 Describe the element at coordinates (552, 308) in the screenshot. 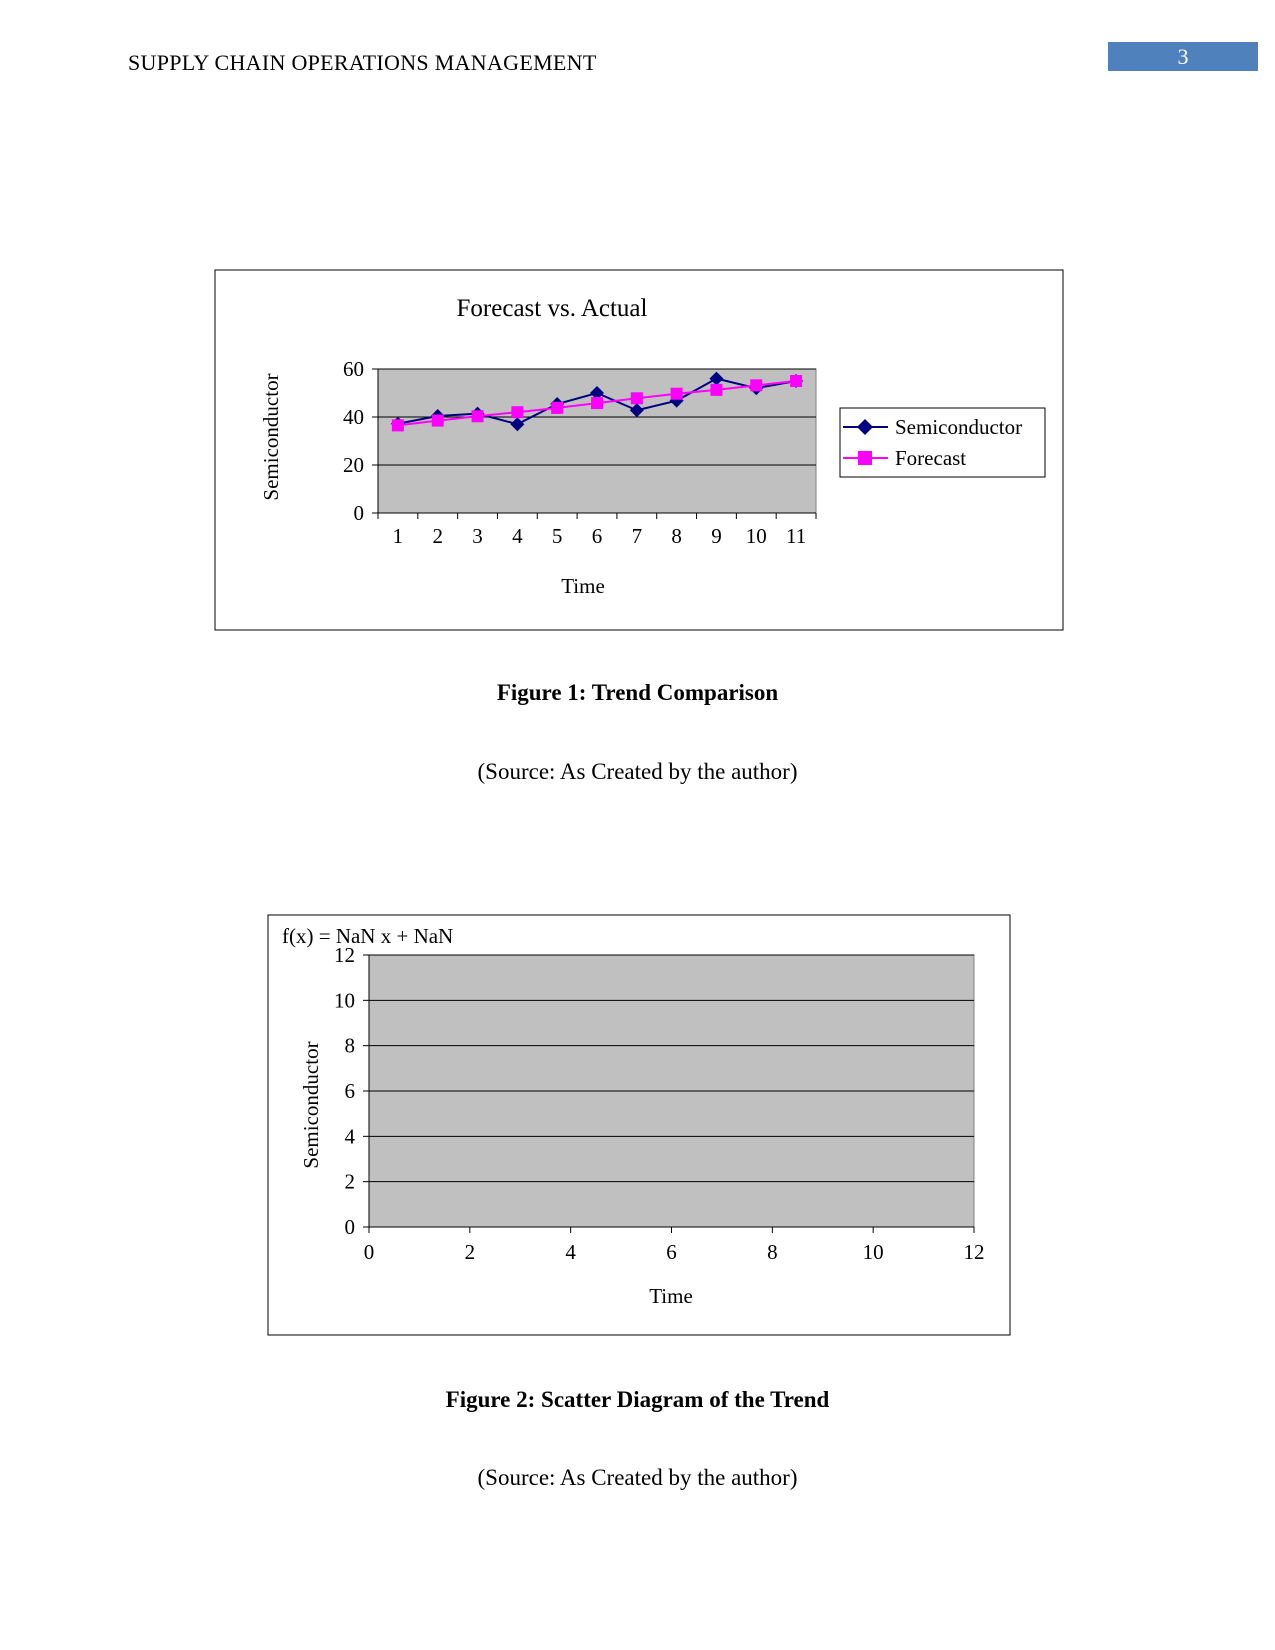

I see `chart-1-title: Forecast vs. Actual` at that location.